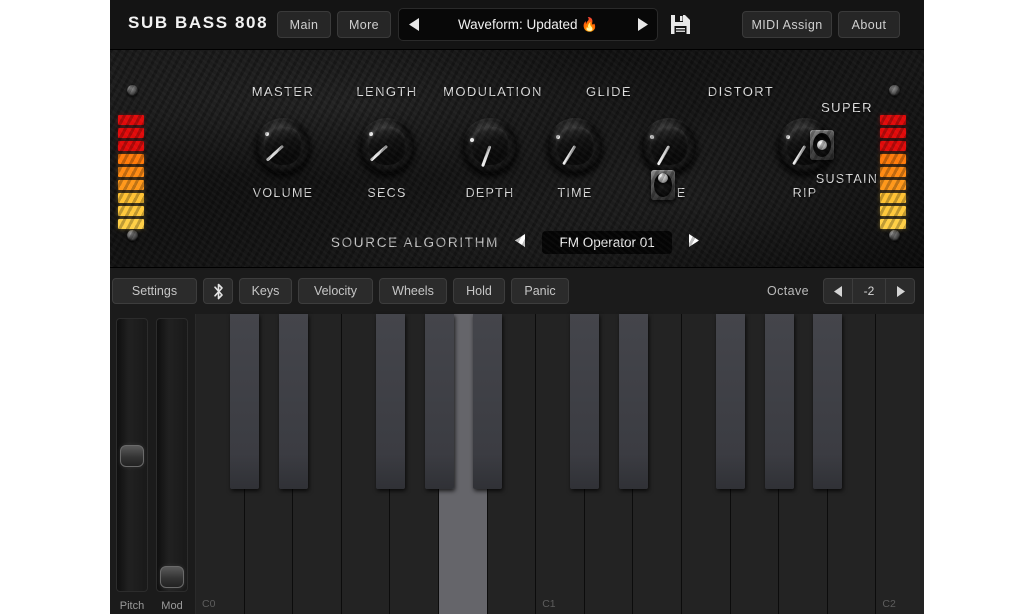  What do you see at coordinates (414, 24) in the screenshot?
I see `preset-prev-button` at bounding box center [414, 24].